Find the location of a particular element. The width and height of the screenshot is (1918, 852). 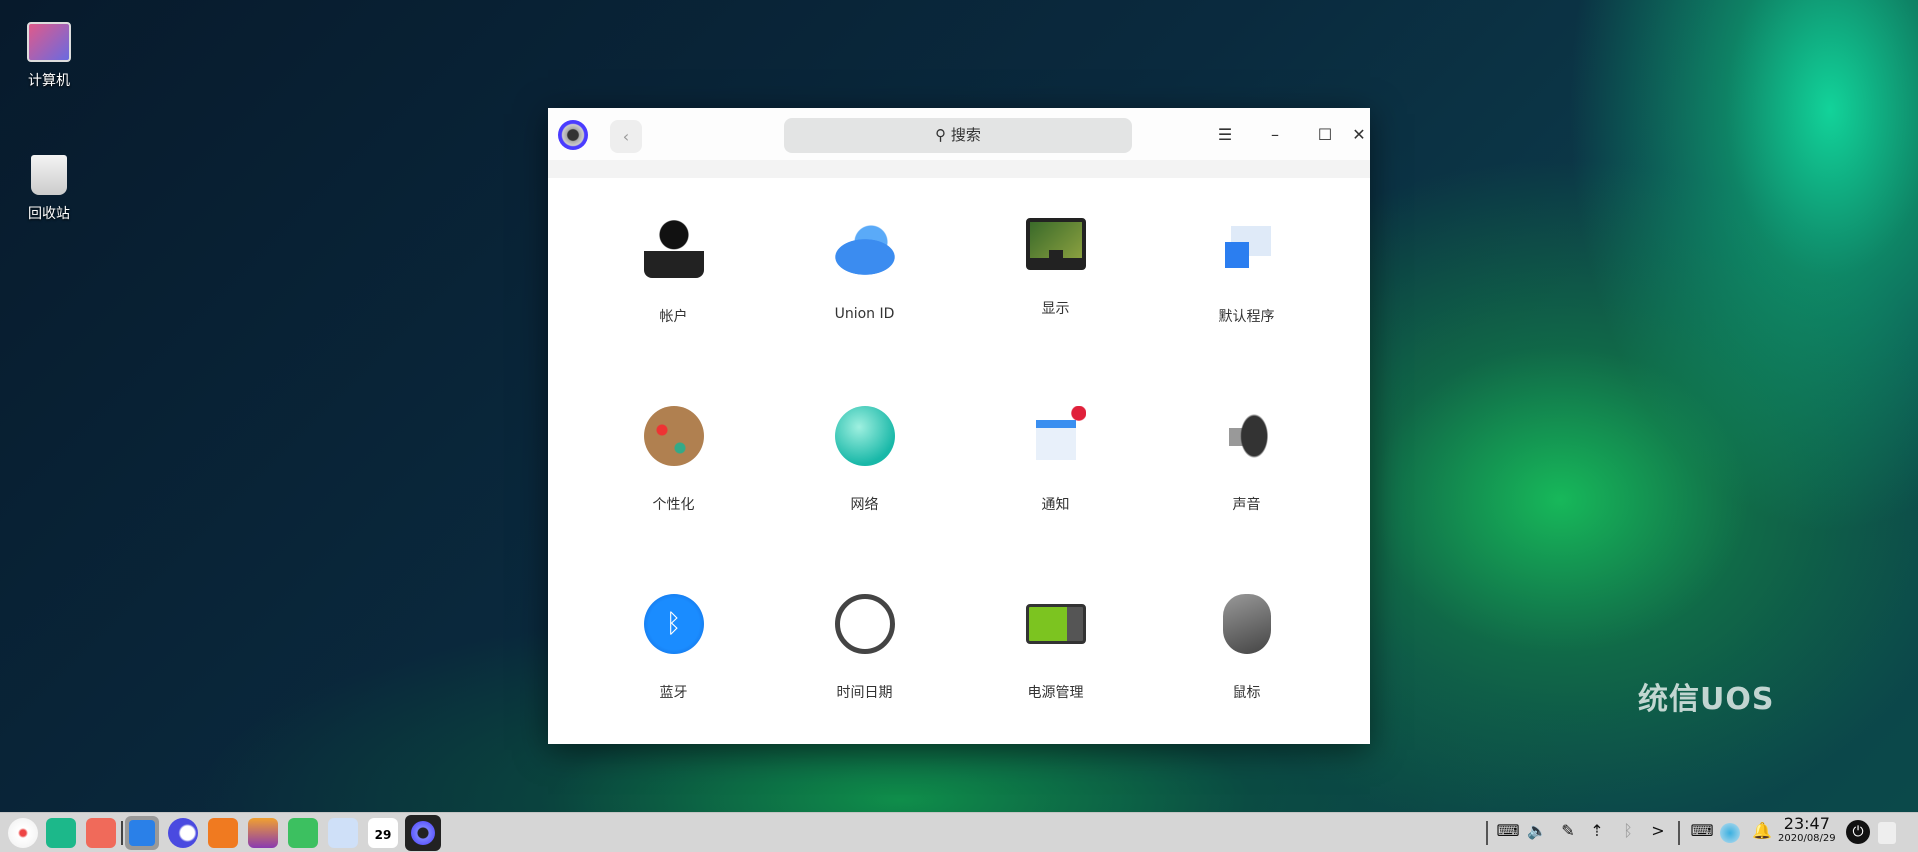

search-input: ⚲ 搜索 is located at coordinates (958, 135).